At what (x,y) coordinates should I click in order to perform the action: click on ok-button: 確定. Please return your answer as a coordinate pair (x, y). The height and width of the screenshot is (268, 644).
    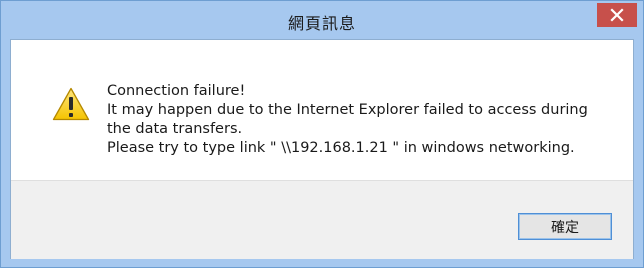
    Looking at the image, I should click on (565, 226).